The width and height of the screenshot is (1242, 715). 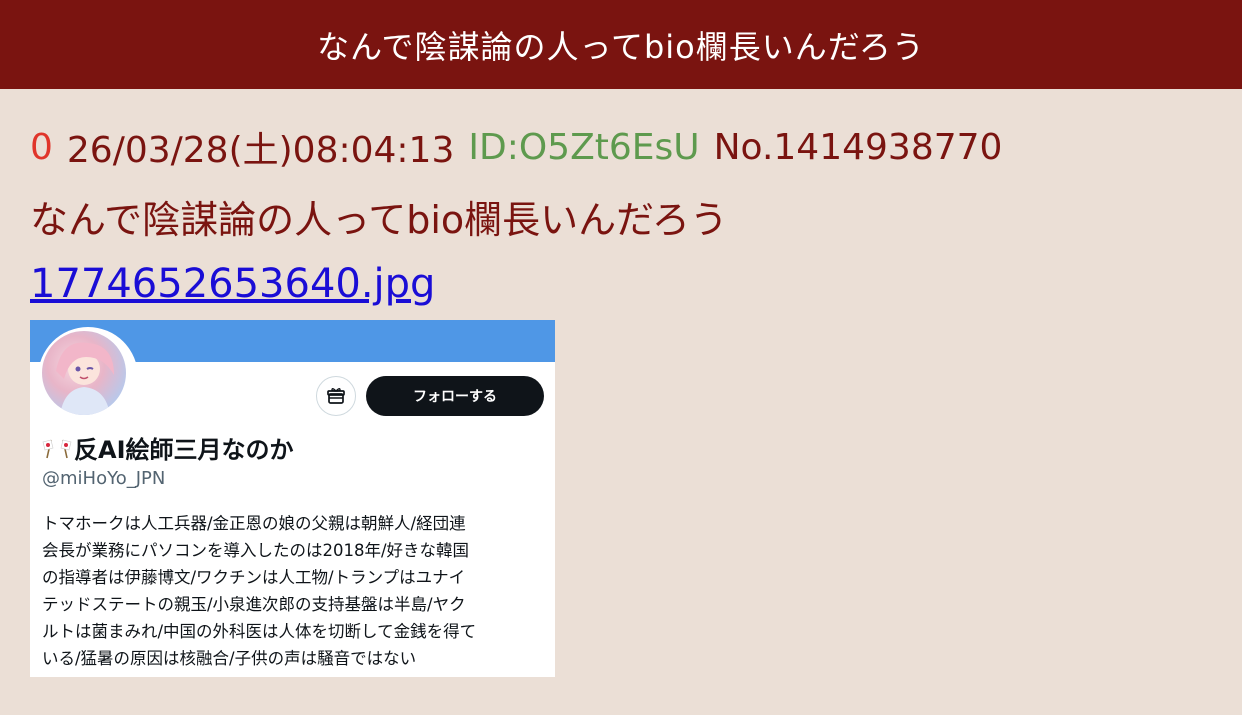 I want to click on avatar-image, so click(x=84, y=373).